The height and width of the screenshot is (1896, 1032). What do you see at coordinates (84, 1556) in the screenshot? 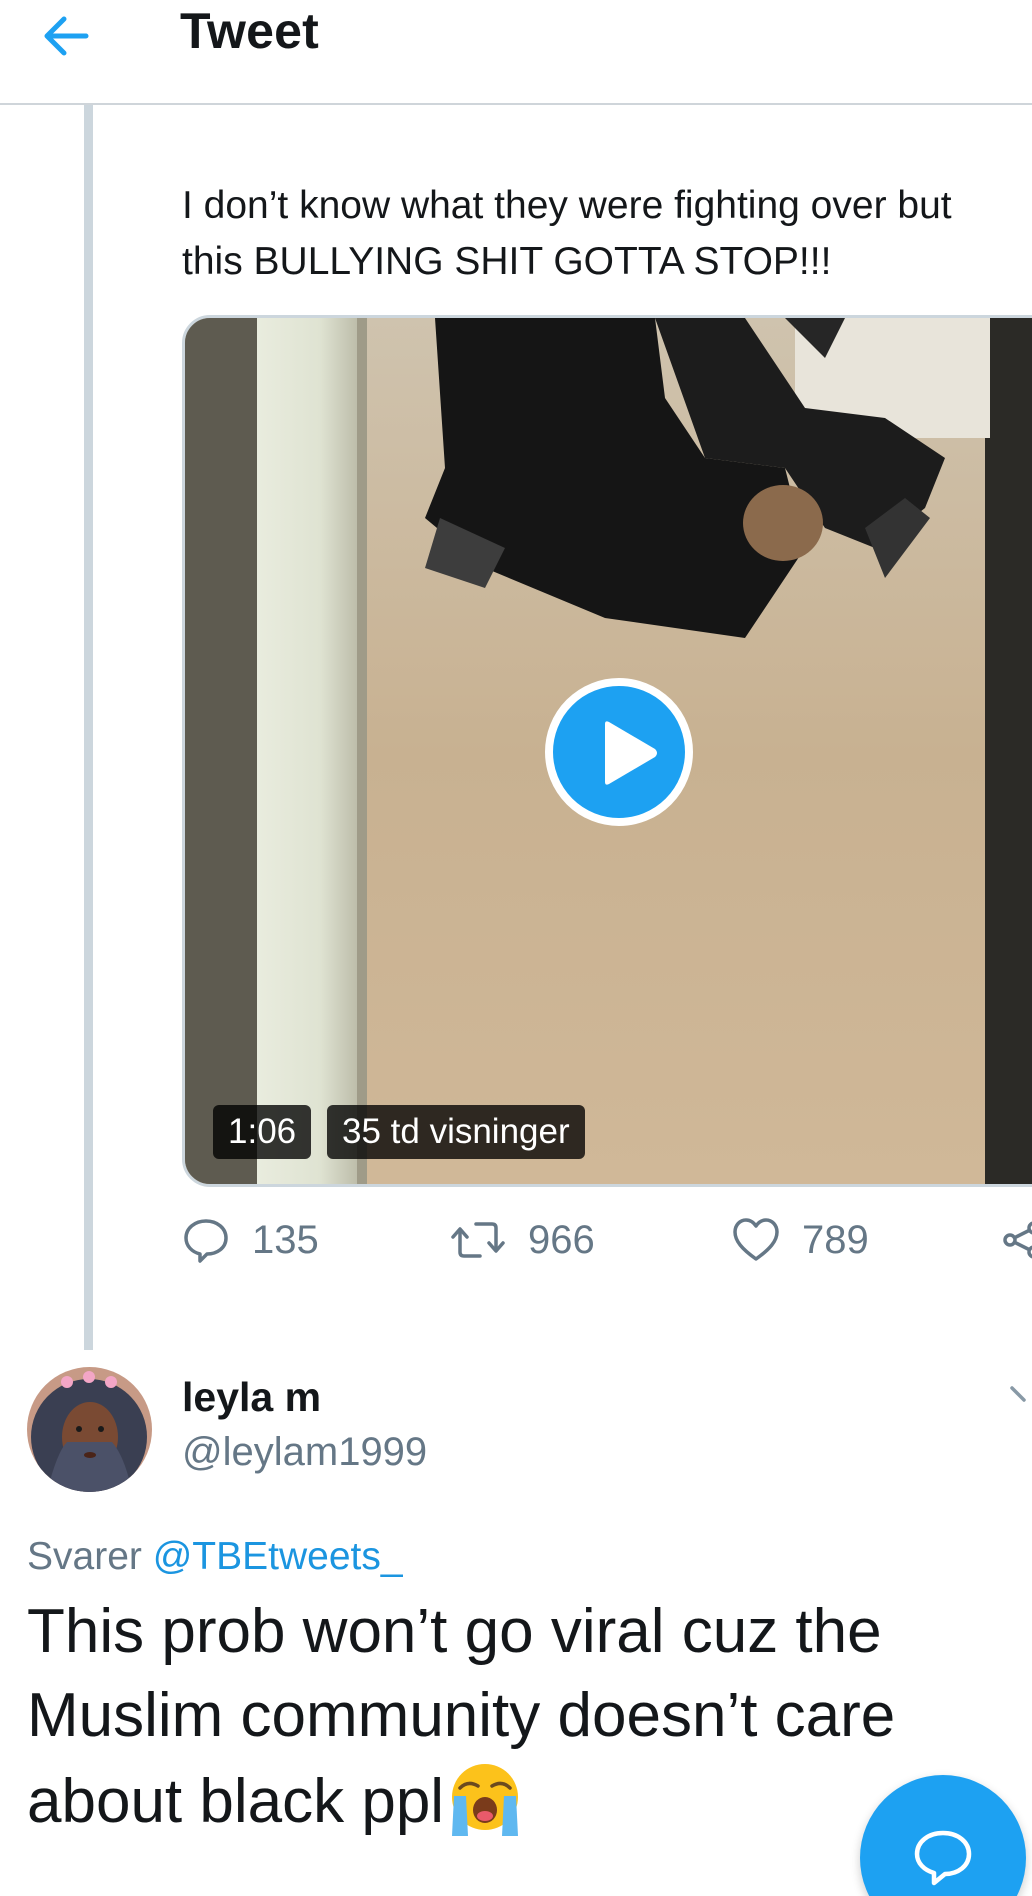
I see `replying-to-prefix: Svarer` at bounding box center [84, 1556].